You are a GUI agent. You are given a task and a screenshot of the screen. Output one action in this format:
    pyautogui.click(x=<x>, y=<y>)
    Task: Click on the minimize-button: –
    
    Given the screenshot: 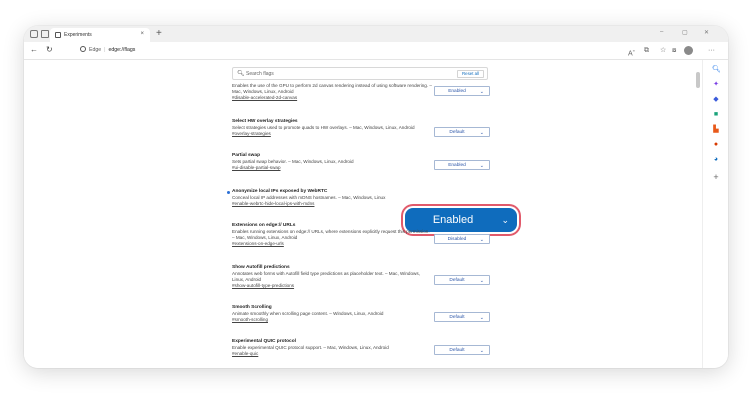 What is the action you would take?
    pyautogui.click(x=661, y=32)
    